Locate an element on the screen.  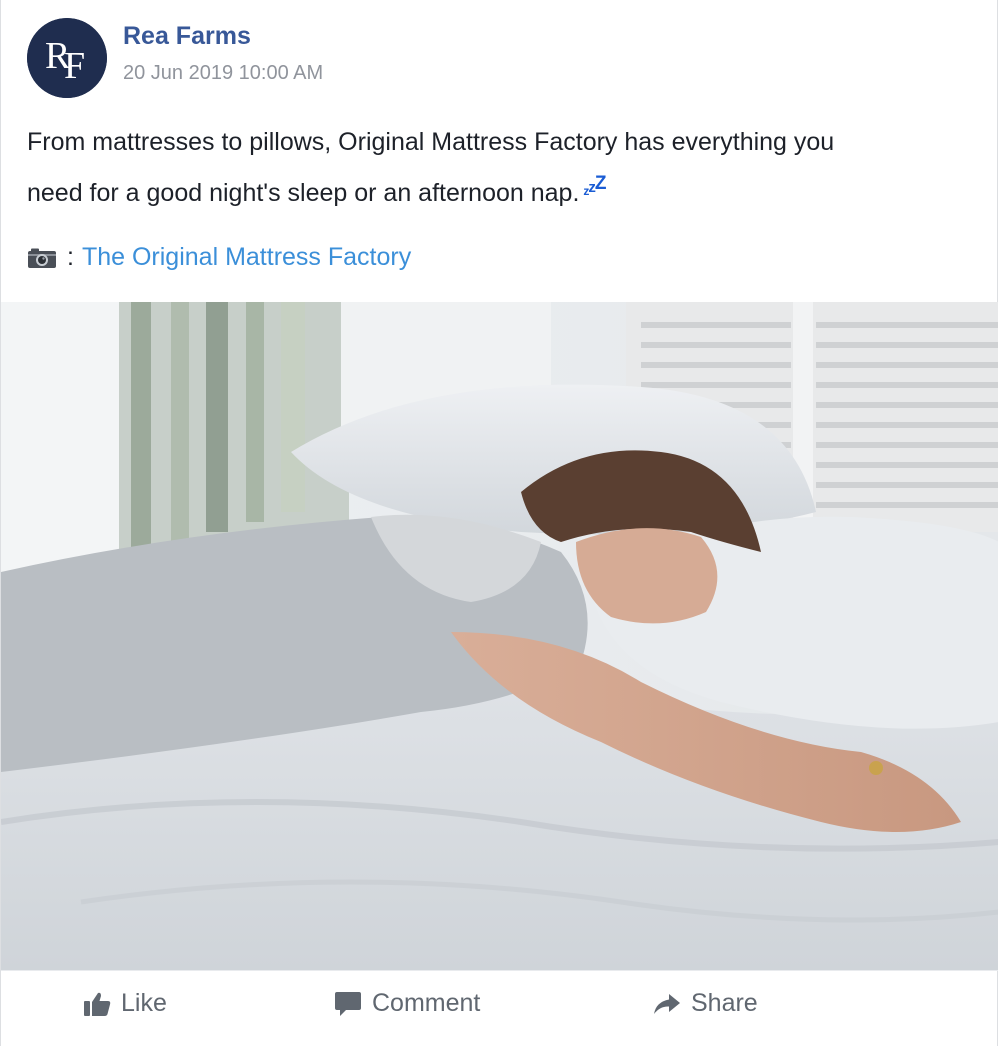
photo-credit: : The Original Mattress Factory is located at coordinates (219, 257).